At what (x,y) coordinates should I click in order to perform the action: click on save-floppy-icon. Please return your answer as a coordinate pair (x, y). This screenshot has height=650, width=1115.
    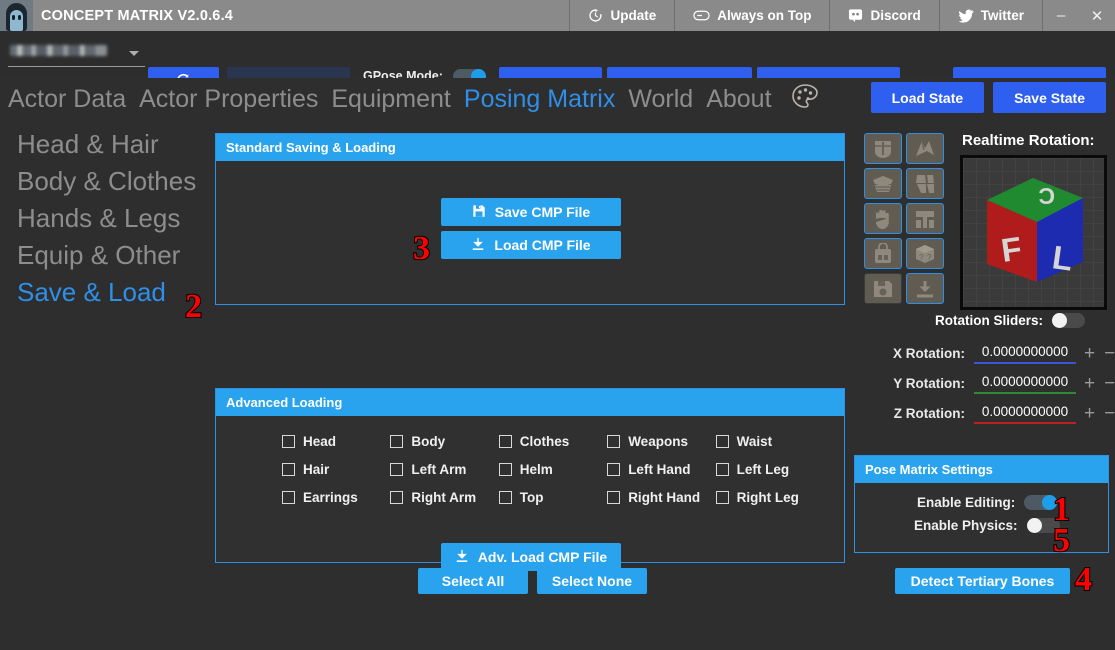
    Looking at the image, I should click on (883, 288).